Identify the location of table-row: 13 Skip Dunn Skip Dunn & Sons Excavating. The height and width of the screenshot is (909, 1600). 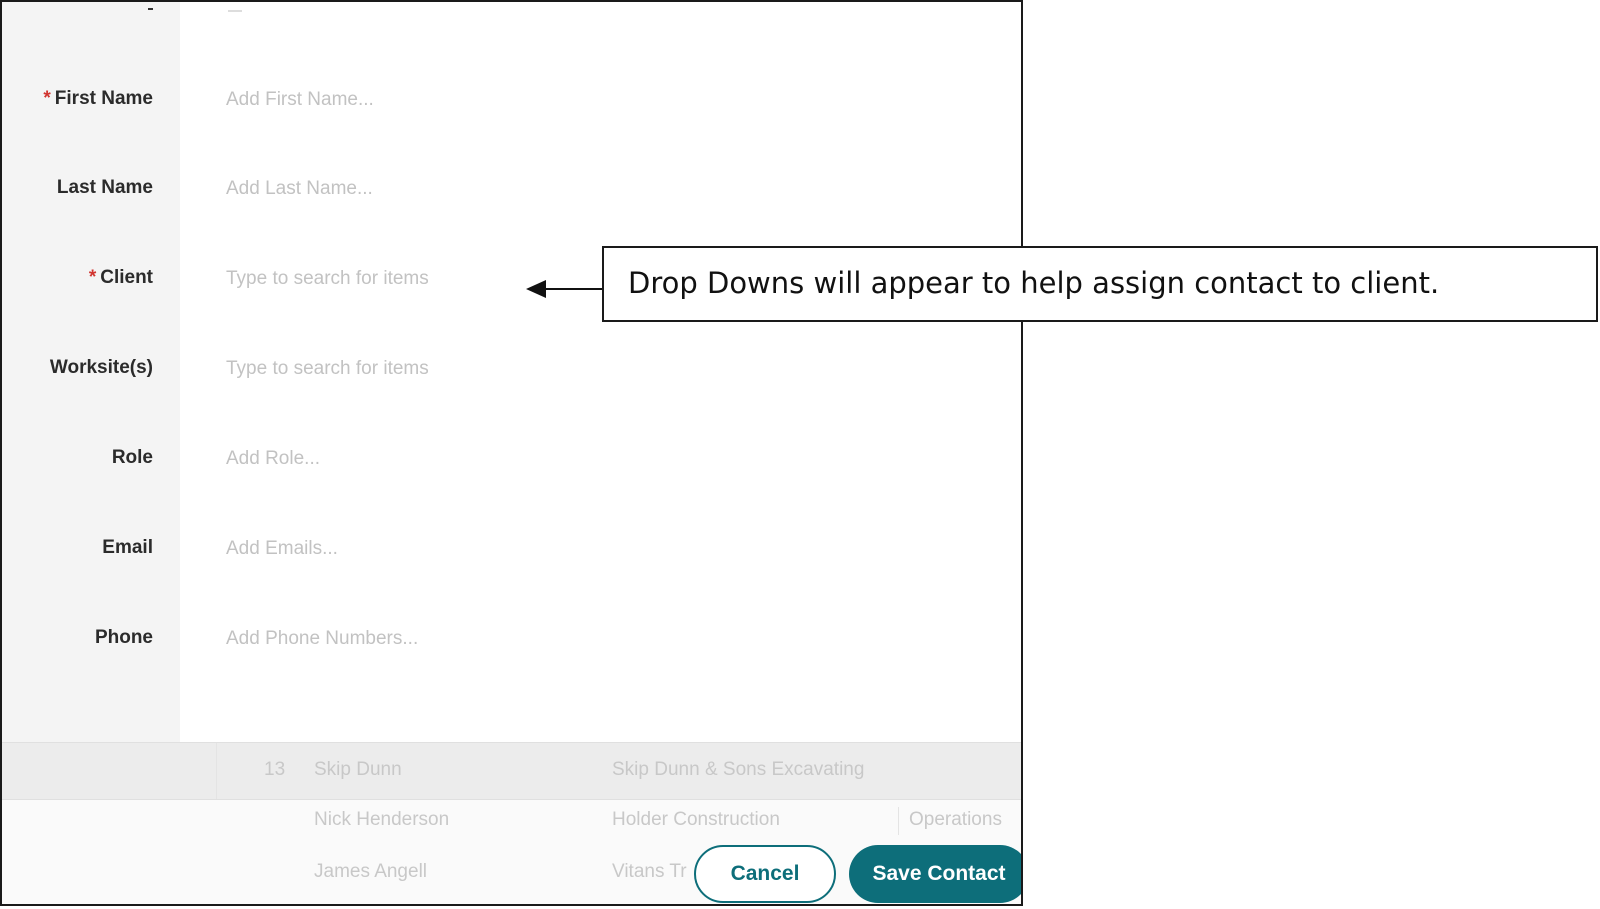
(511, 771).